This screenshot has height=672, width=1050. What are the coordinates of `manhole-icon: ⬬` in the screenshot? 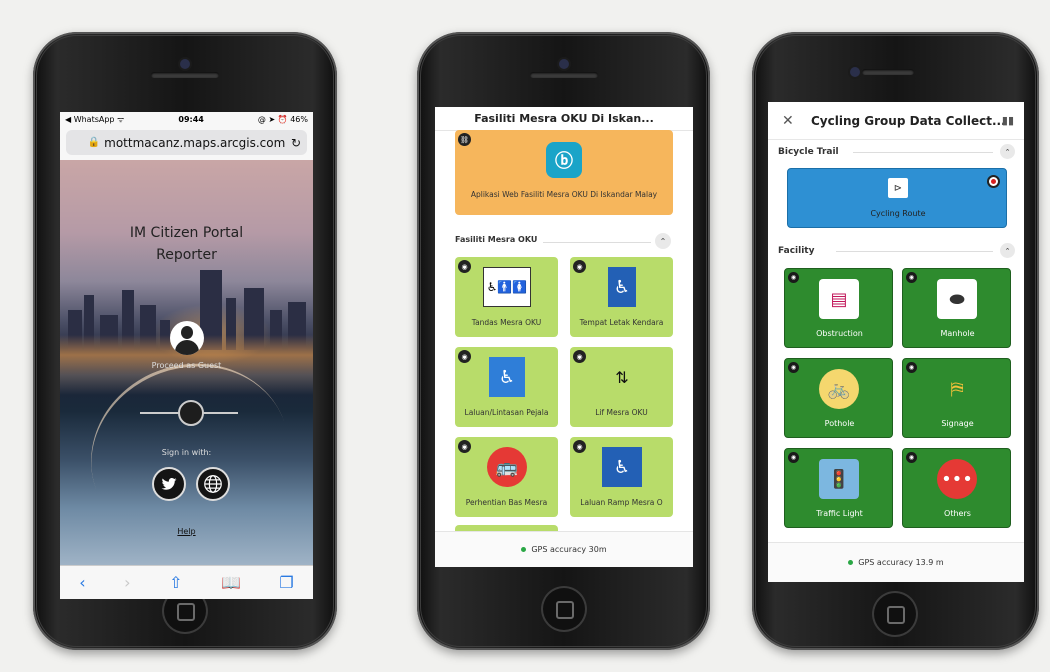 It's located at (957, 299).